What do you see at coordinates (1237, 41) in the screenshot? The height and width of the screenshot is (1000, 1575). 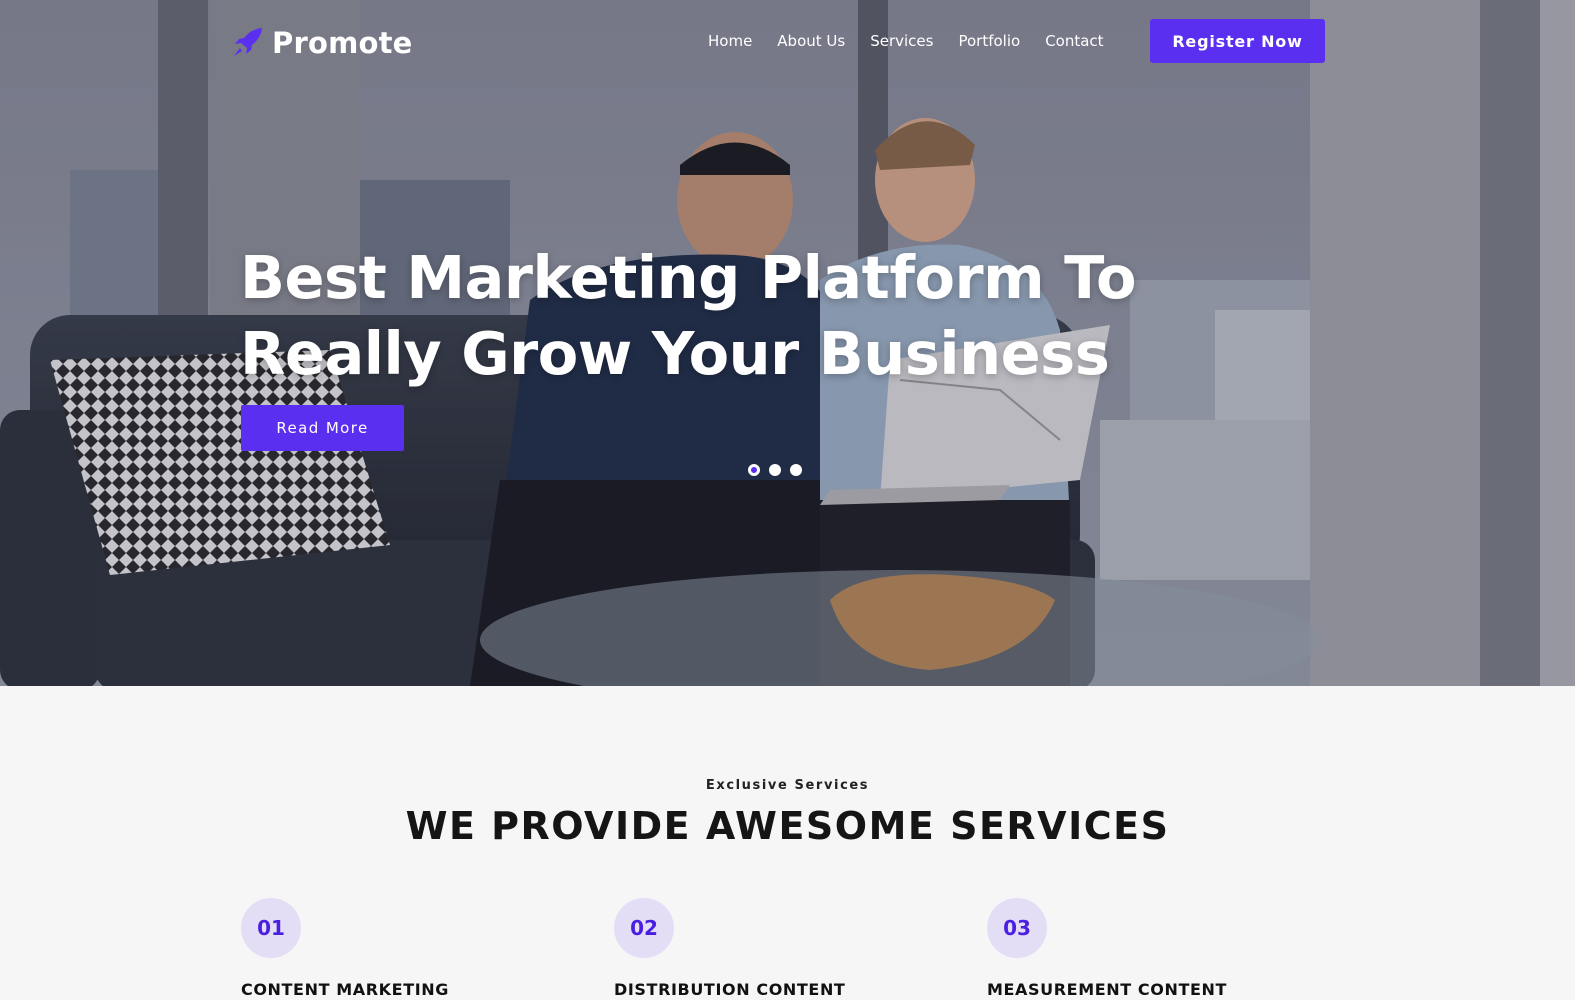 I see `register-now-button: Register Now` at bounding box center [1237, 41].